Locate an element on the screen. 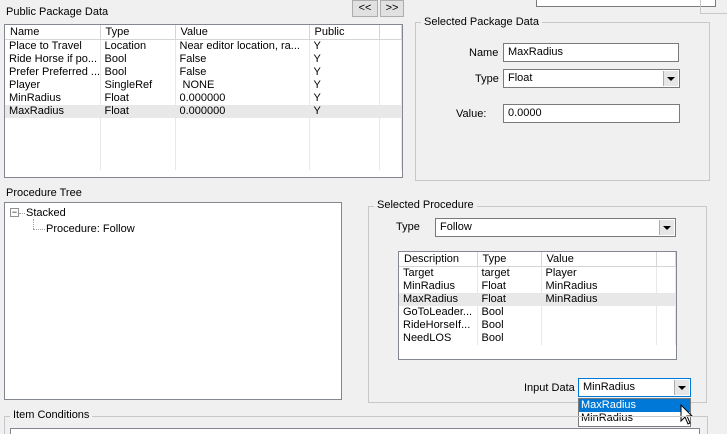 Image resolution: width=727 pixels, height=434 pixels. table-row: Prefer Preferred ... Bool False Y is located at coordinates (203, 72).